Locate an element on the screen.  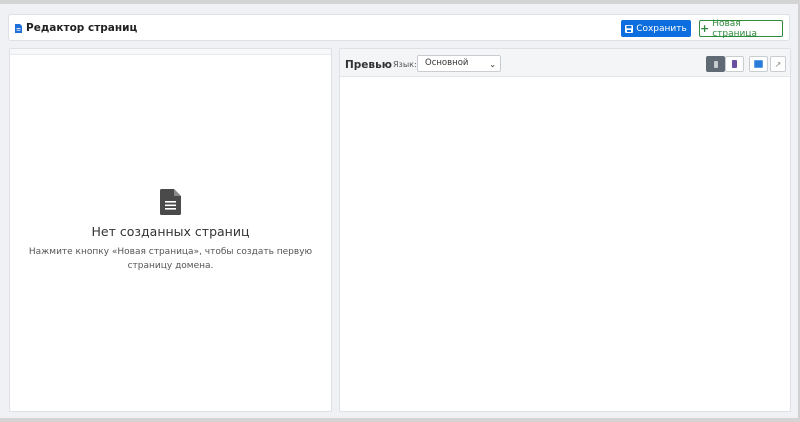
empty-document-icon is located at coordinates (170, 202).